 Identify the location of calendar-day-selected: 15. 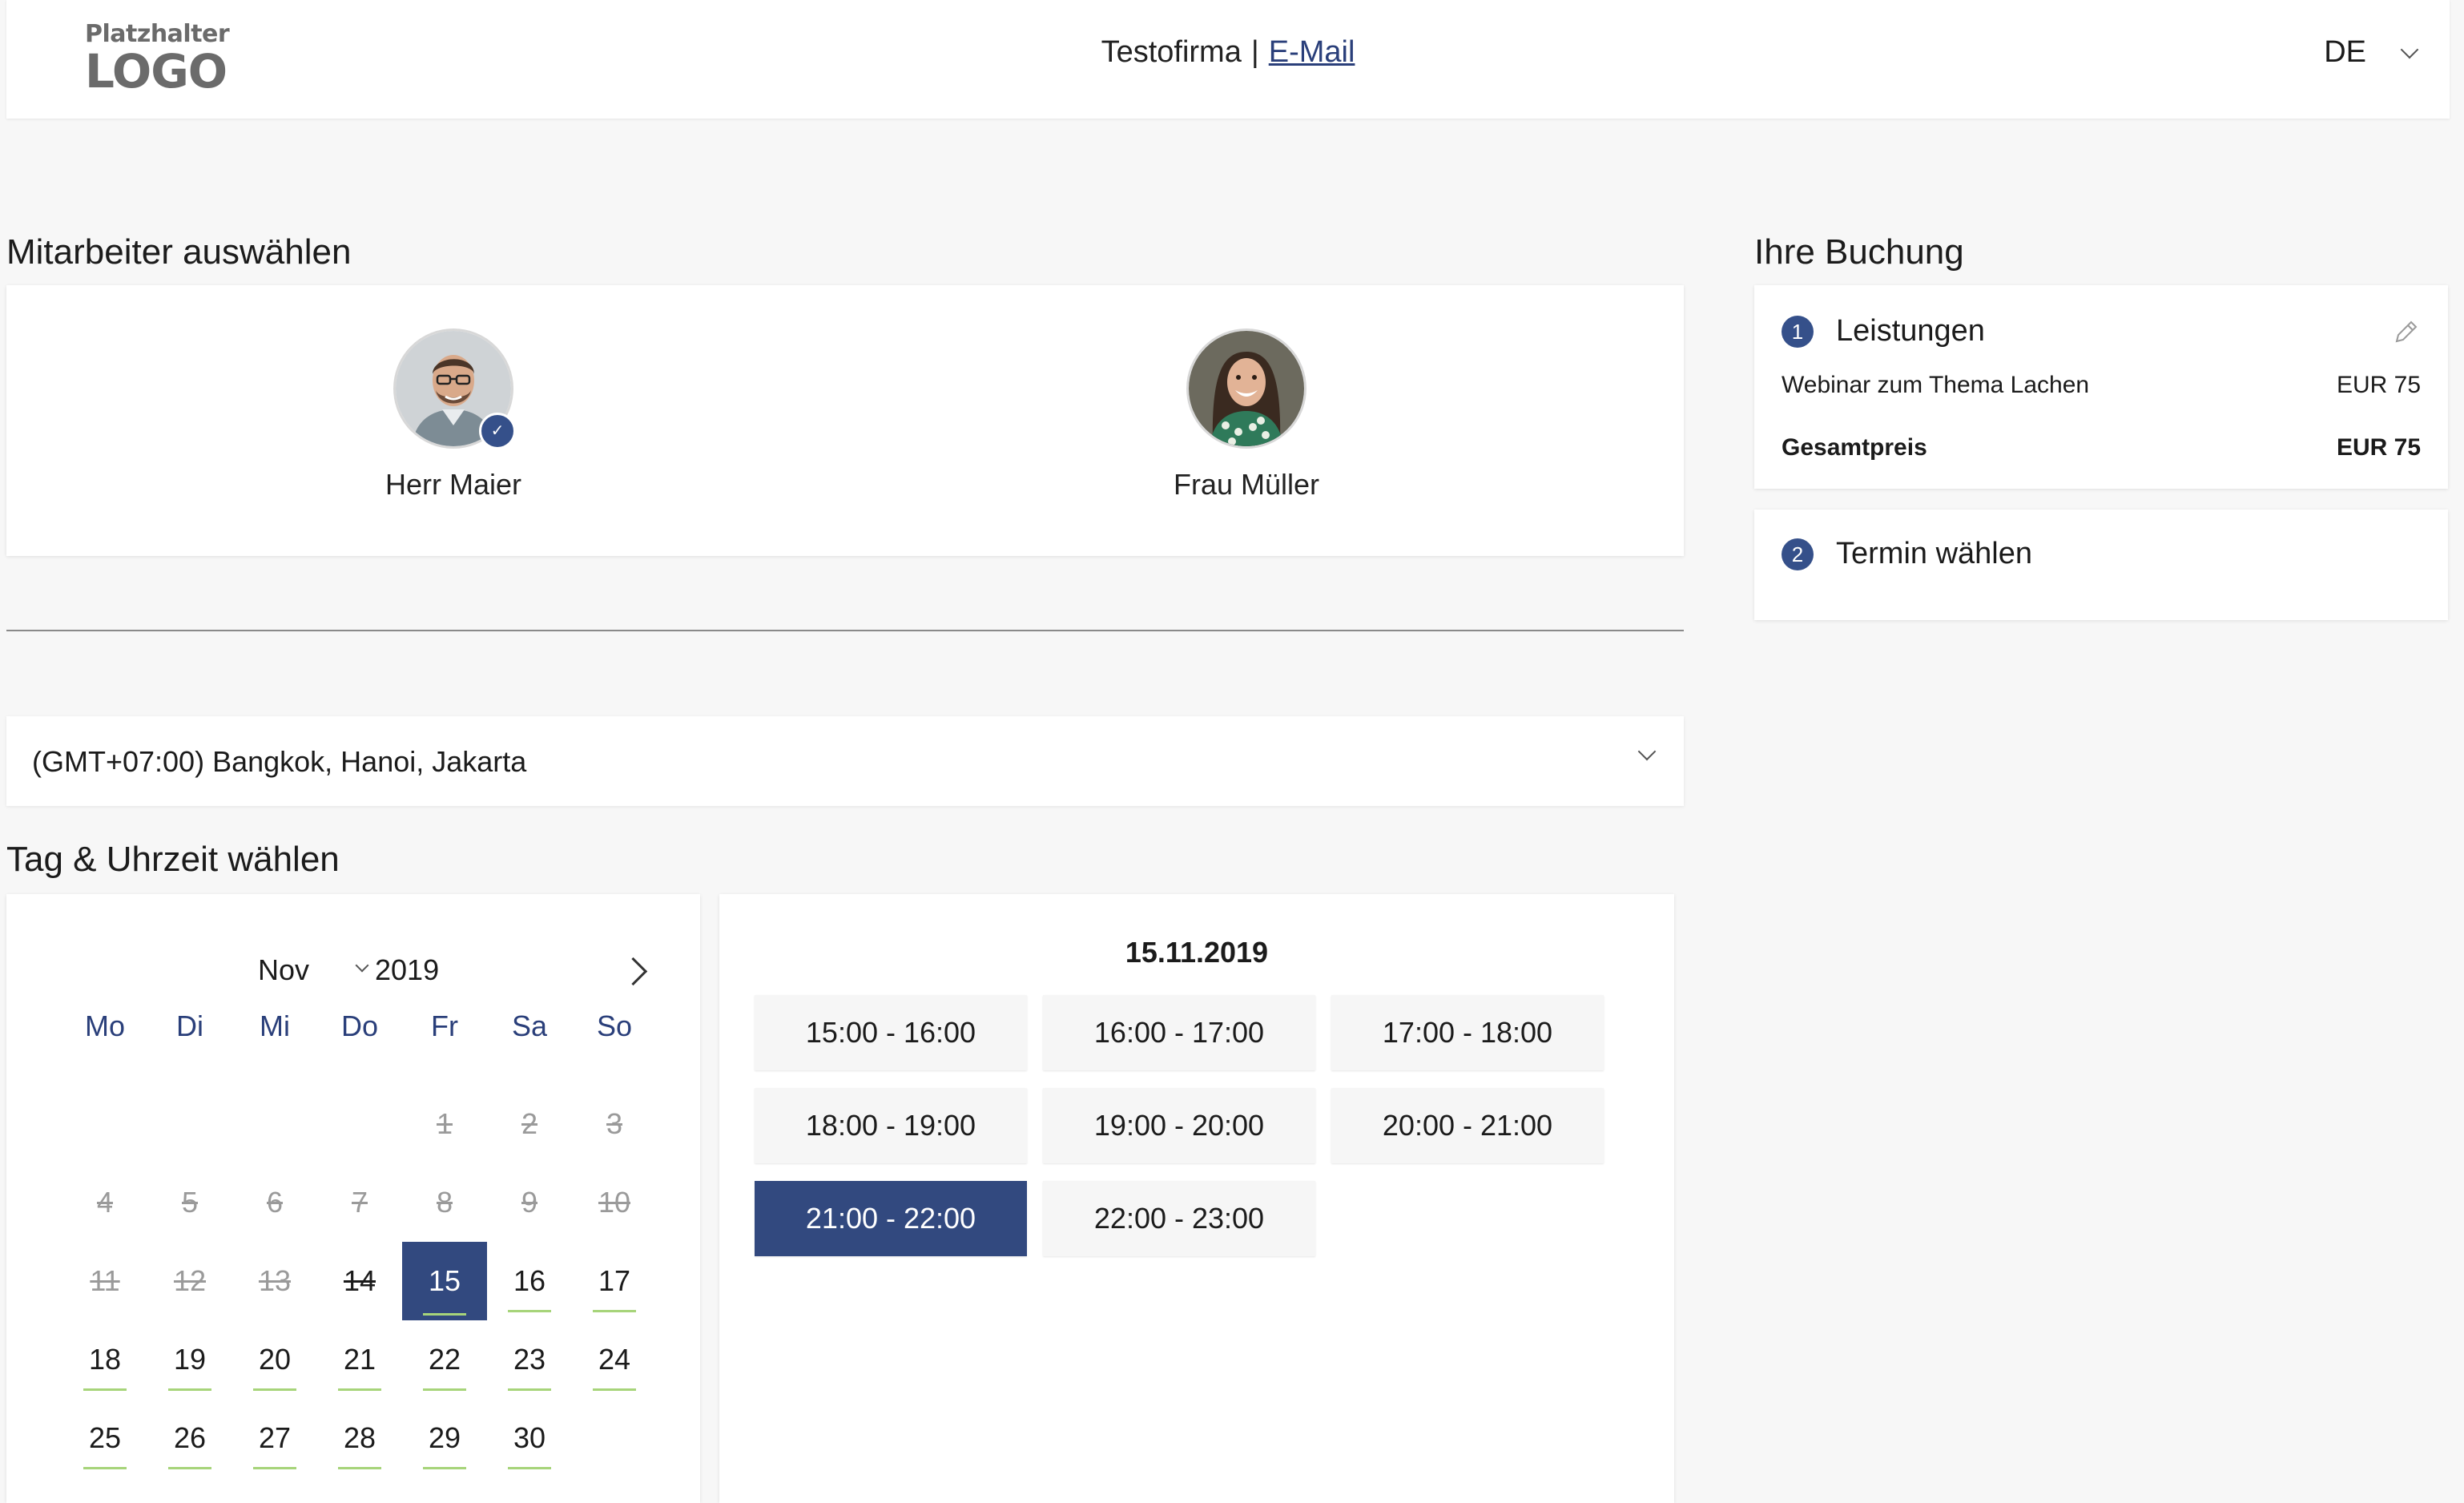
(445, 1281).